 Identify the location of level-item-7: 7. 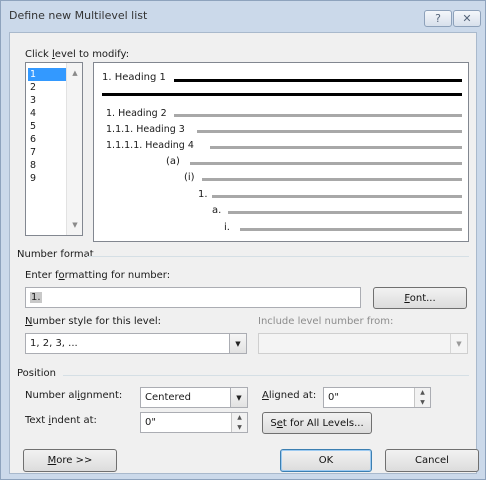
(47, 152).